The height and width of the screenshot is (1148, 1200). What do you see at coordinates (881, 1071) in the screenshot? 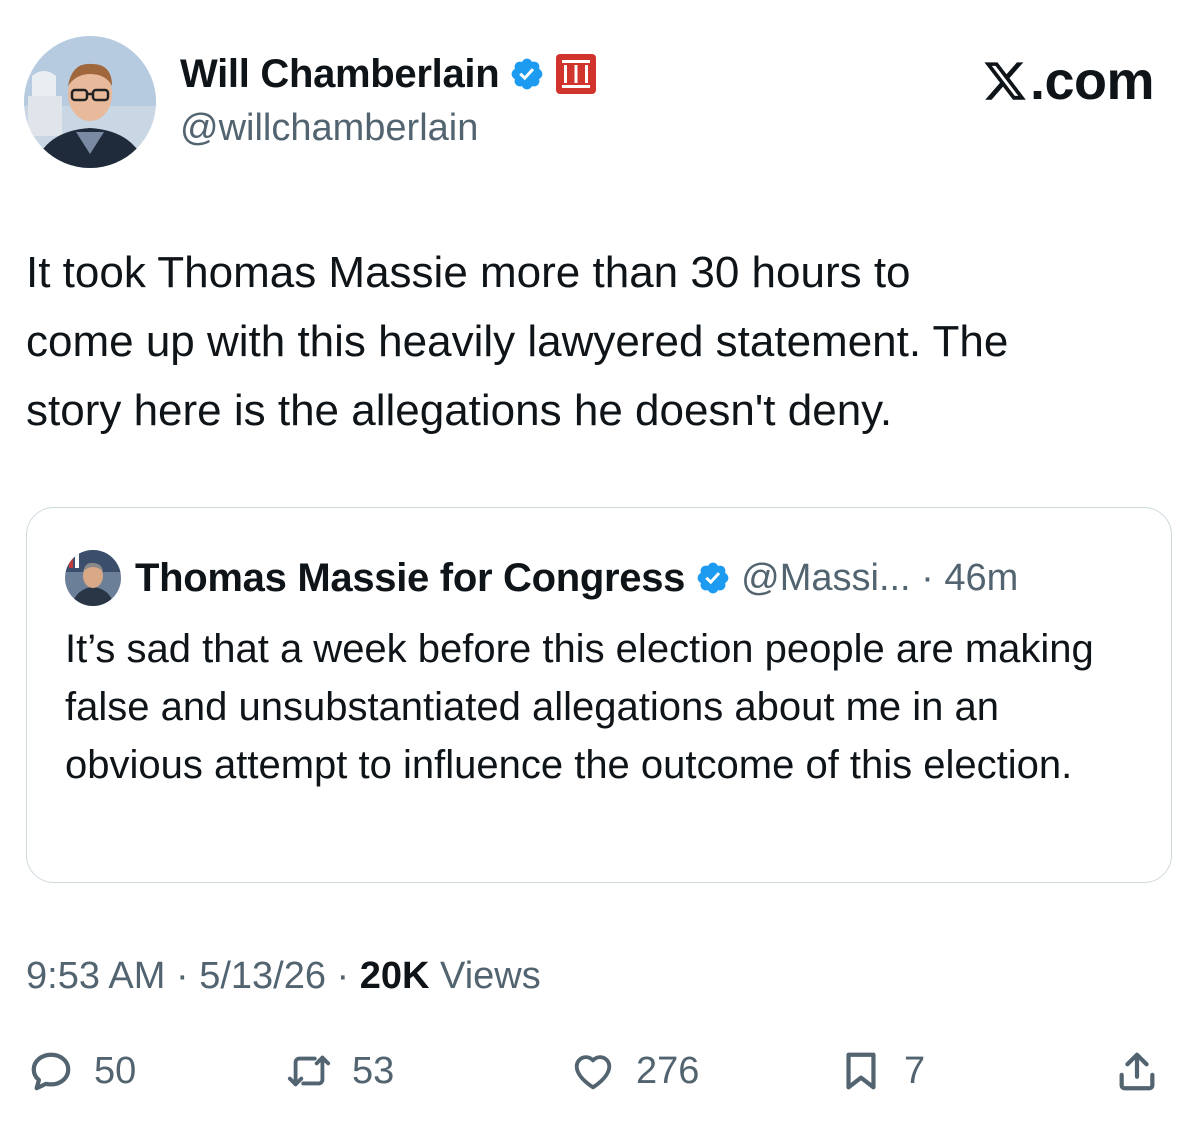
I see `bookmark-button: 7` at bounding box center [881, 1071].